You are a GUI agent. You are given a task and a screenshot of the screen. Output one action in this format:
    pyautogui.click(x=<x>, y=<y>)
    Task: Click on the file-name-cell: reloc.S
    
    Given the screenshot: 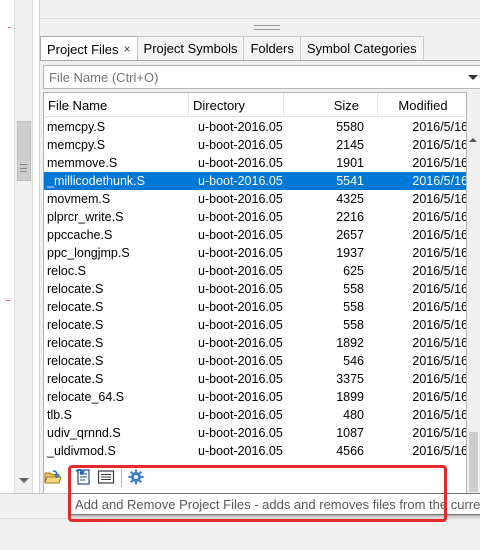 What is the action you would take?
    pyautogui.click(x=66, y=271)
    